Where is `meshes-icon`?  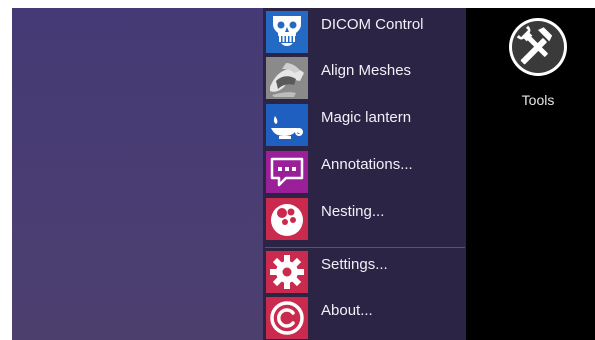
meshes-icon is located at coordinates (287, 78).